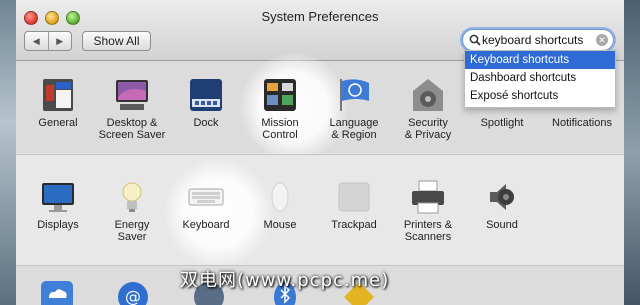 The image size is (640, 305). I want to click on pane-dock: Dock, so click(206, 103).